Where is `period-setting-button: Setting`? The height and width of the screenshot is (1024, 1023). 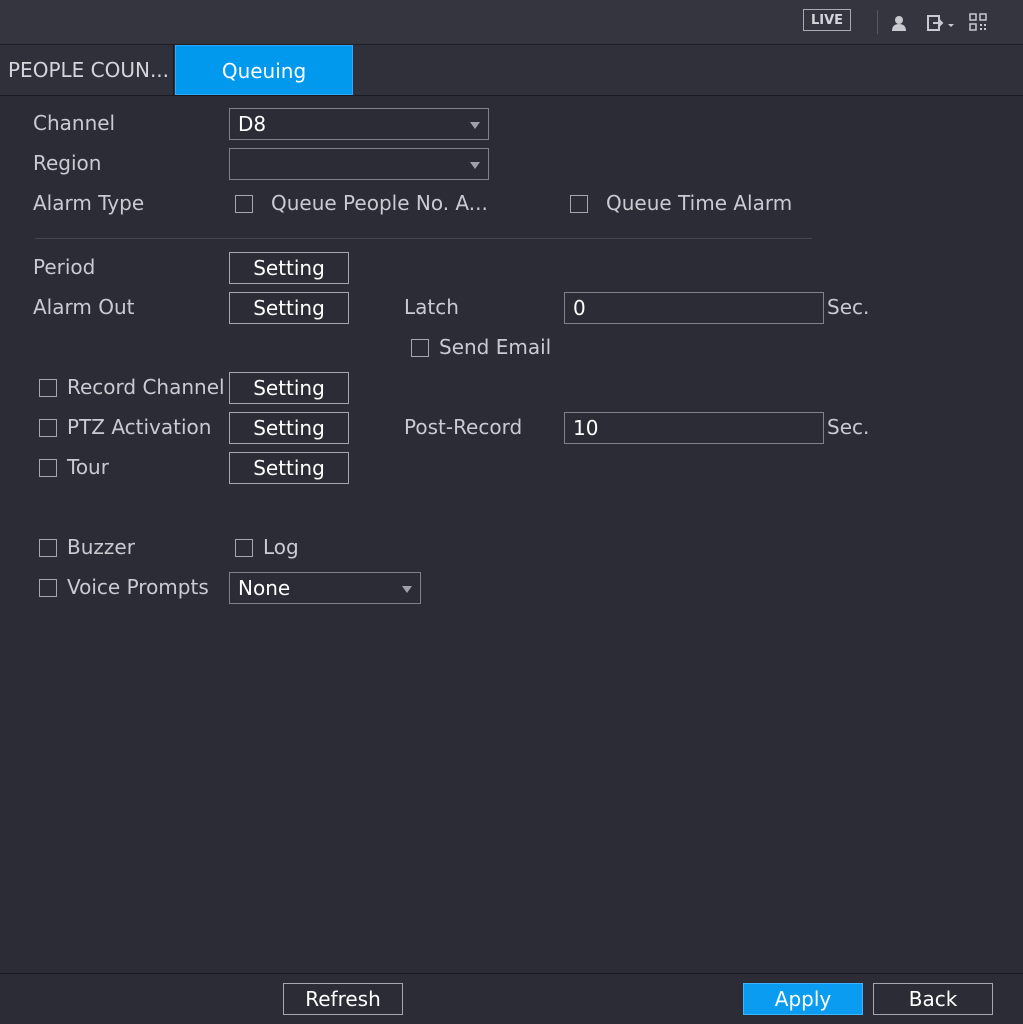 period-setting-button: Setting is located at coordinates (289, 268).